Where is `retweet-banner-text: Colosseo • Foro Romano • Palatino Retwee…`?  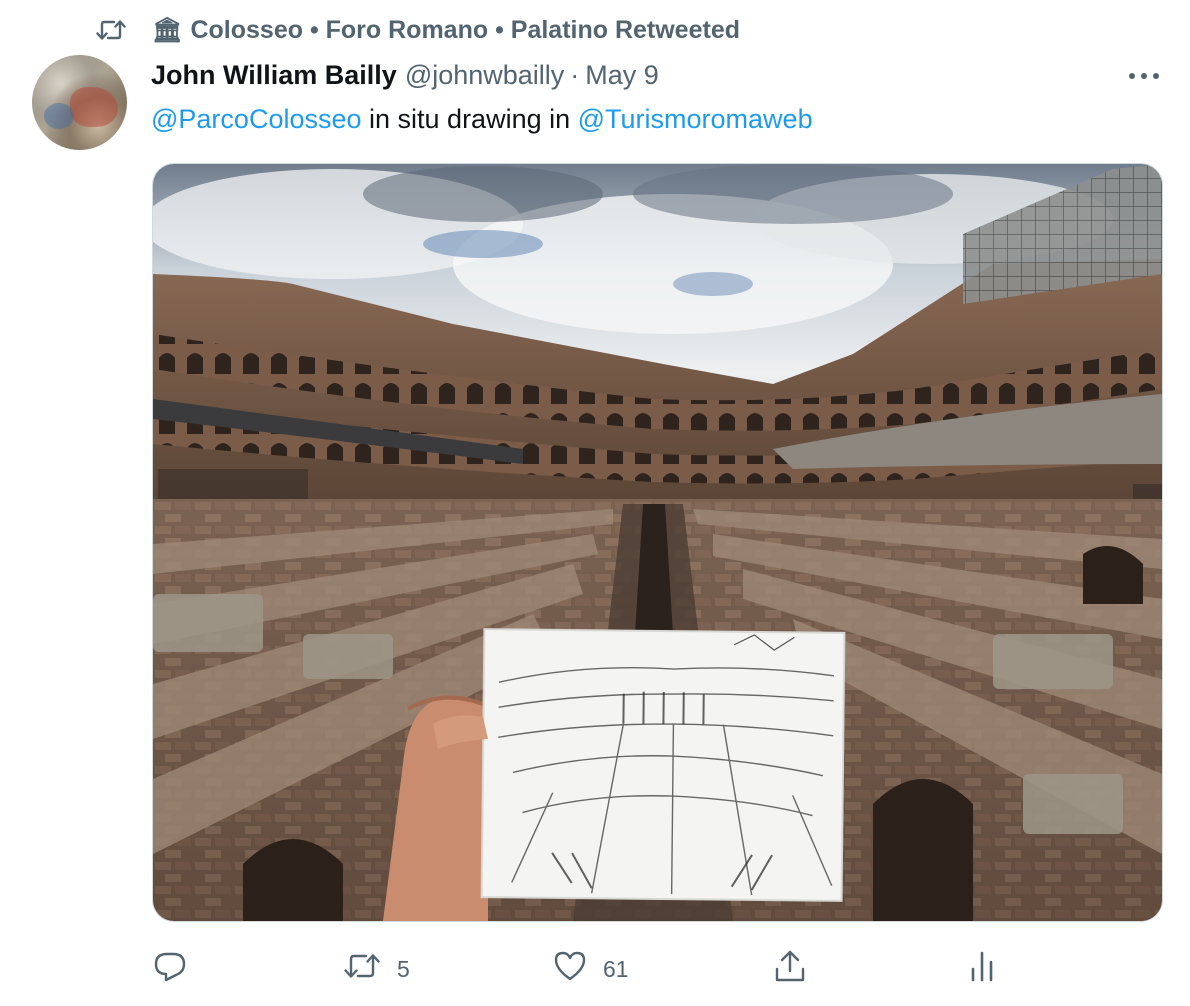 retweet-banner-text: Colosseo • Foro Romano • Palatino Retwee… is located at coordinates (465, 30).